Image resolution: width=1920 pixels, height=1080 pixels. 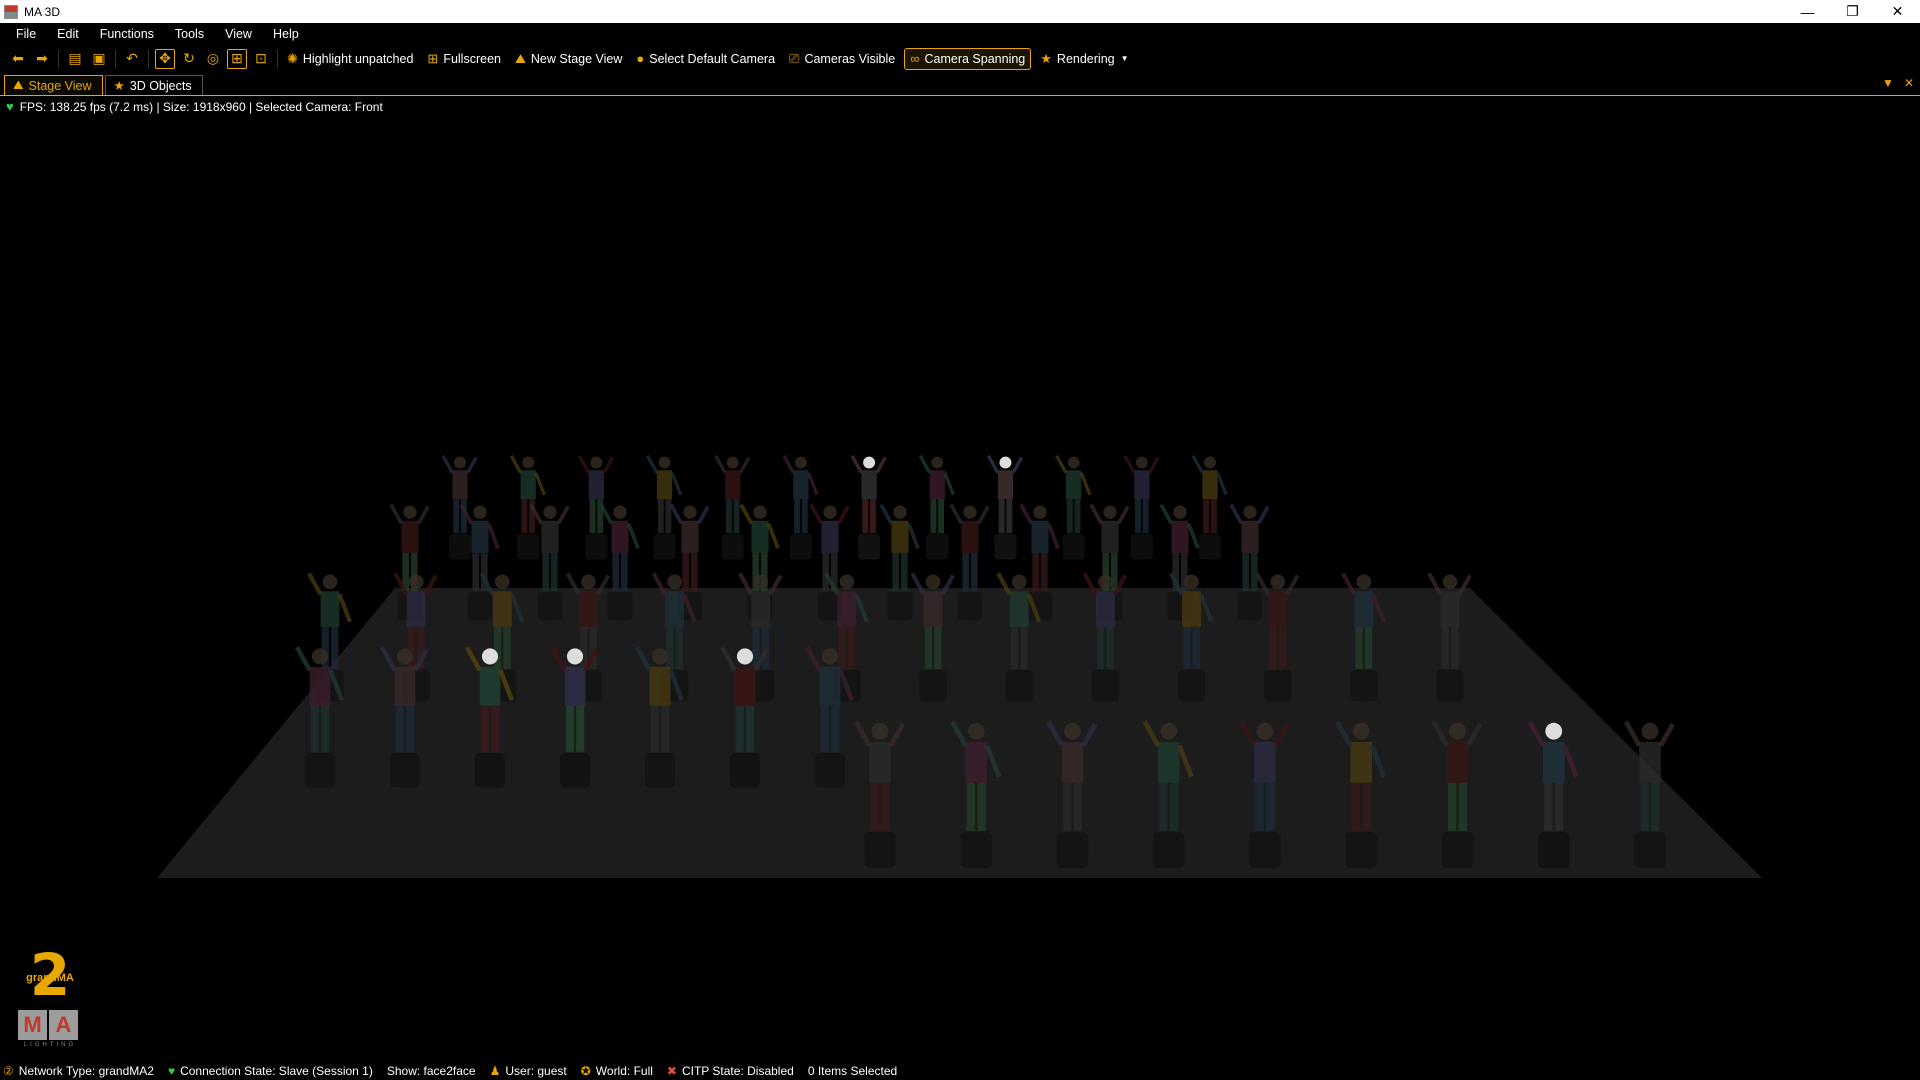 I want to click on fullscreen-button: ⊞ Fullscreen, so click(x=464, y=59).